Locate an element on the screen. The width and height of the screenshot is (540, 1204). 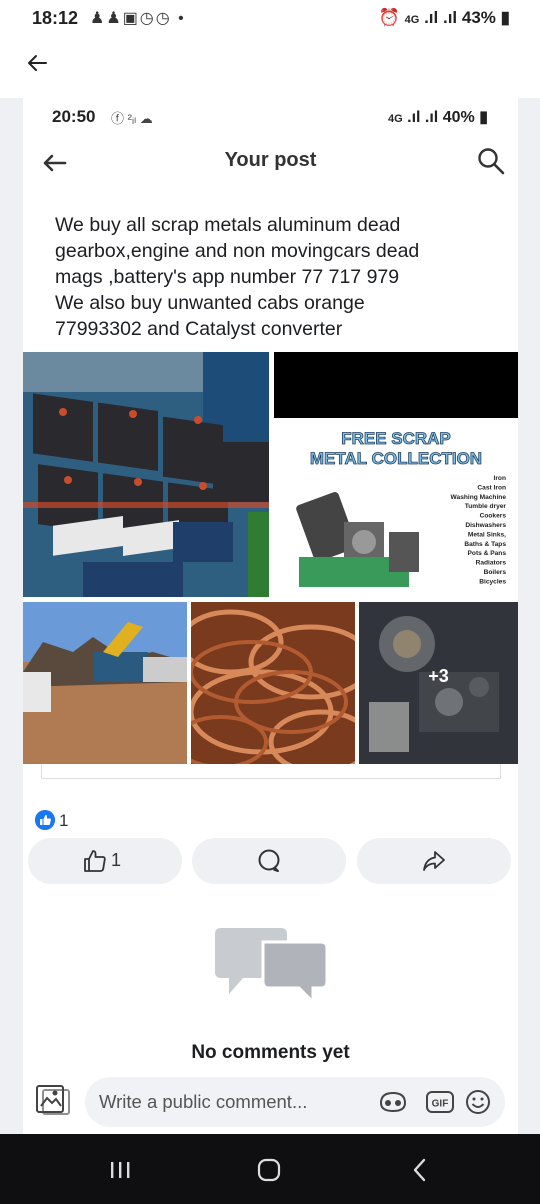
flyer-item: Tumble dryer is located at coordinates (486, 506).